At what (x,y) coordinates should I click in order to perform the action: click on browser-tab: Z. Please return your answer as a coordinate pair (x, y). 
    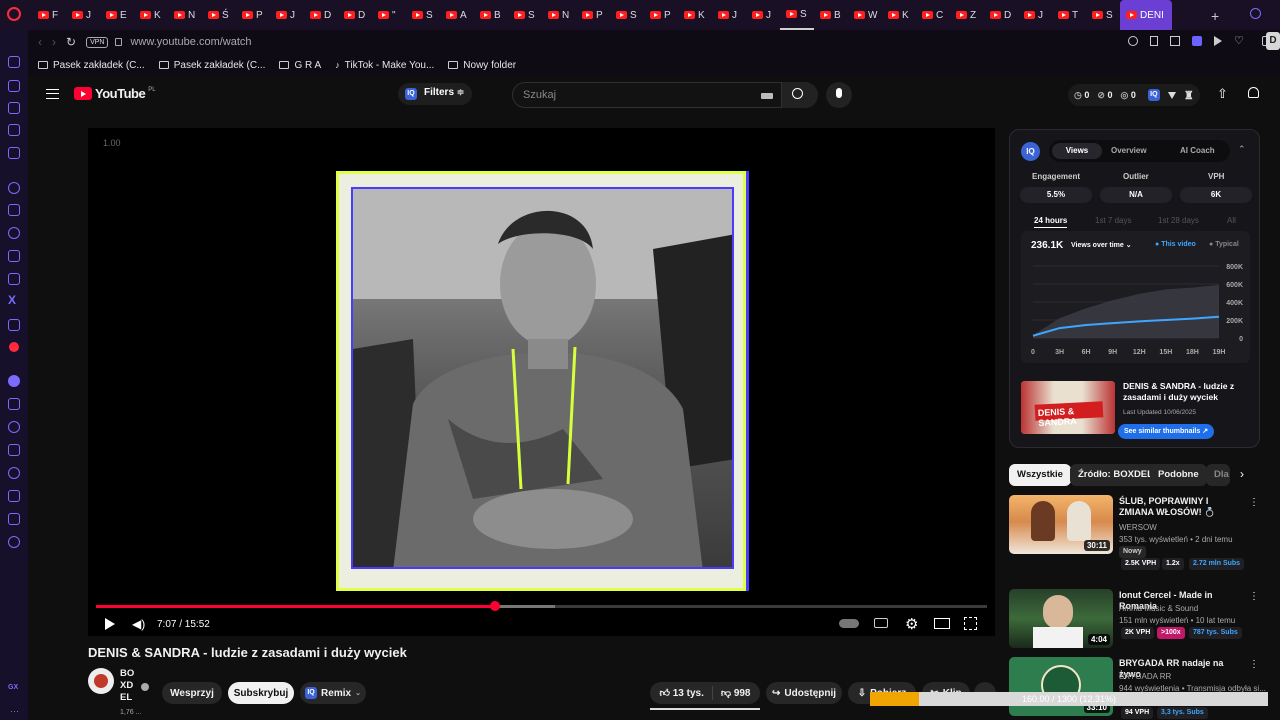
    Looking at the image, I should click on (967, 15).